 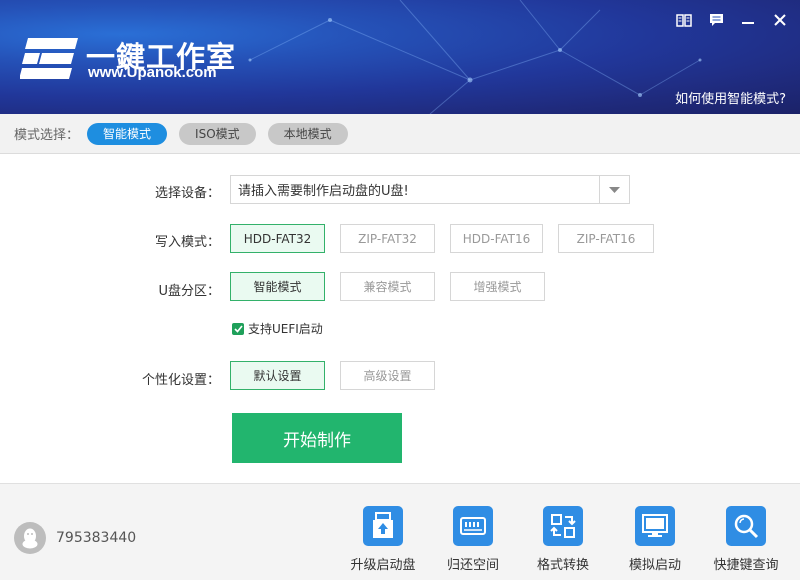 What do you see at coordinates (217, 133) in the screenshot?
I see `mode-tab-iso: ISO模式` at bounding box center [217, 133].